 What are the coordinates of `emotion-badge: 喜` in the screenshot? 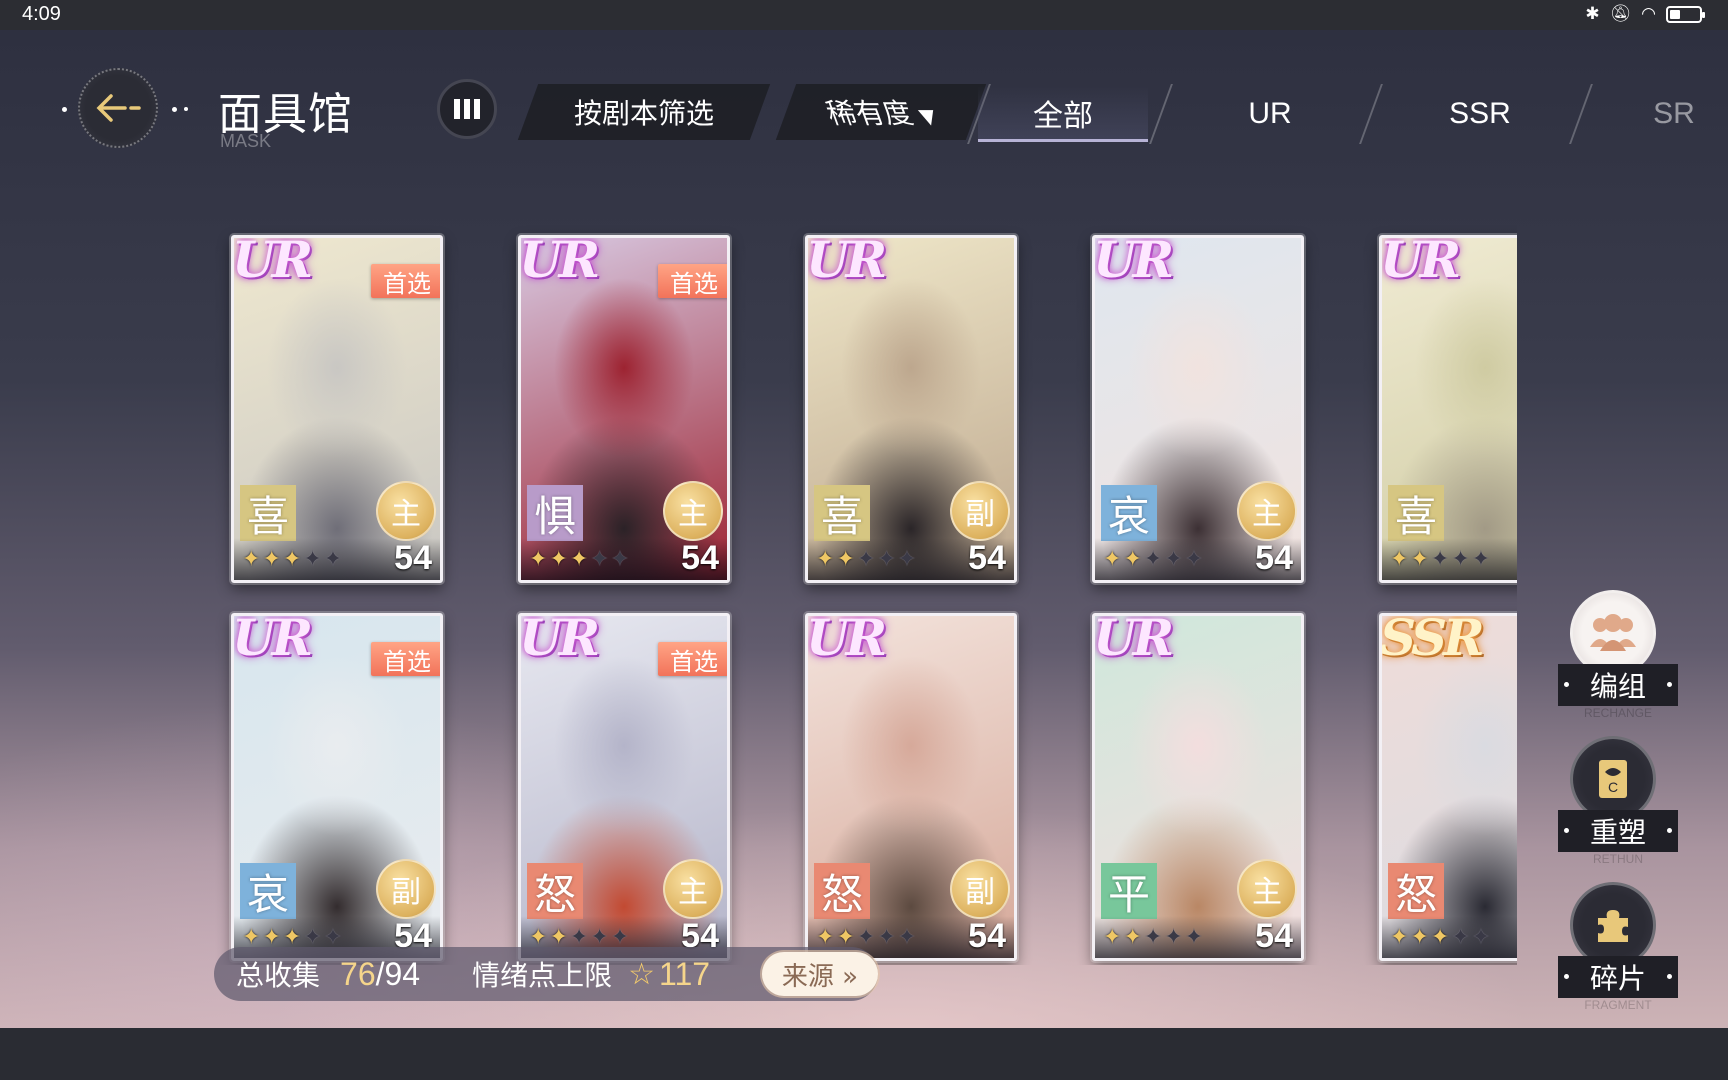 It's located at (268, 513).